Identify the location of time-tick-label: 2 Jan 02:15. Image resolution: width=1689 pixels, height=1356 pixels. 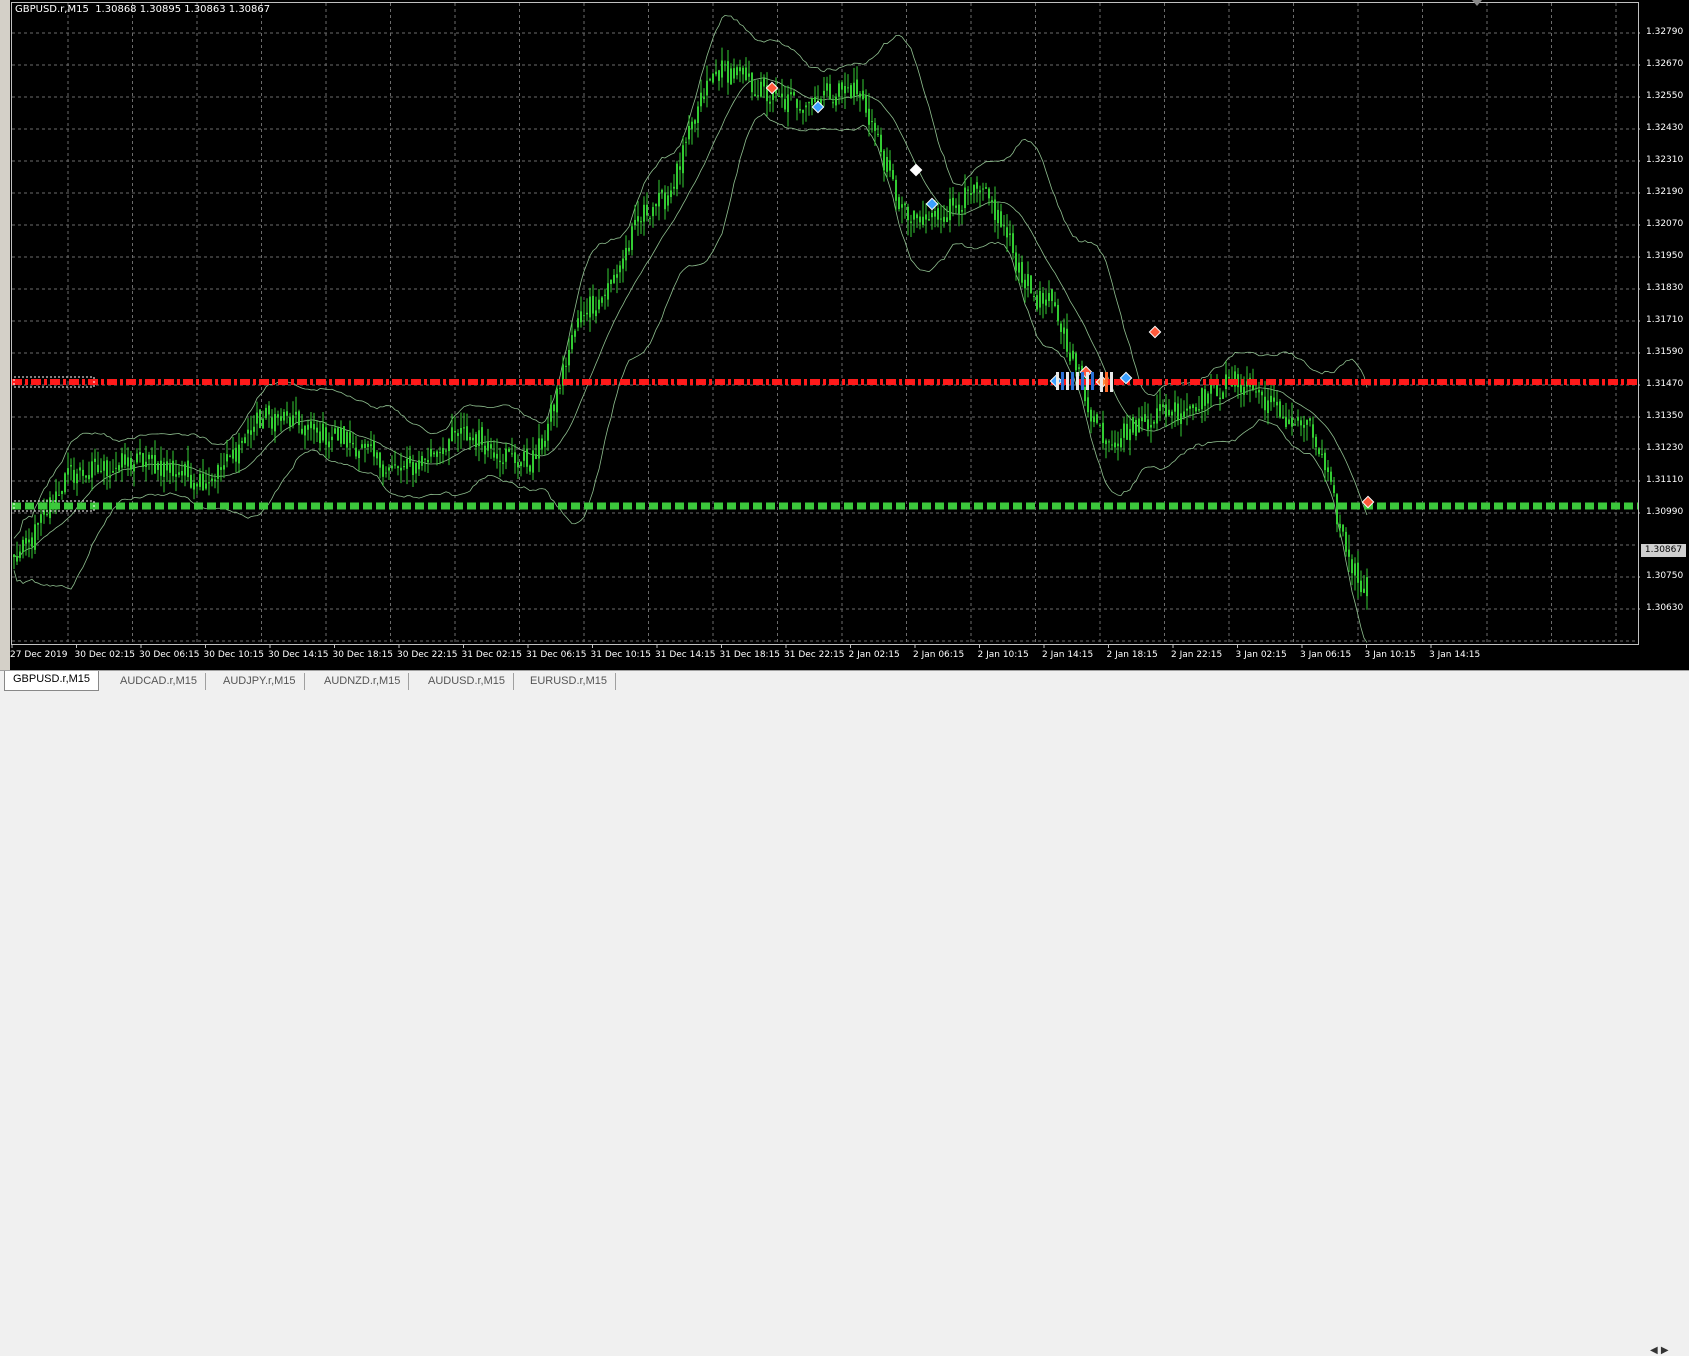
(874, 655).